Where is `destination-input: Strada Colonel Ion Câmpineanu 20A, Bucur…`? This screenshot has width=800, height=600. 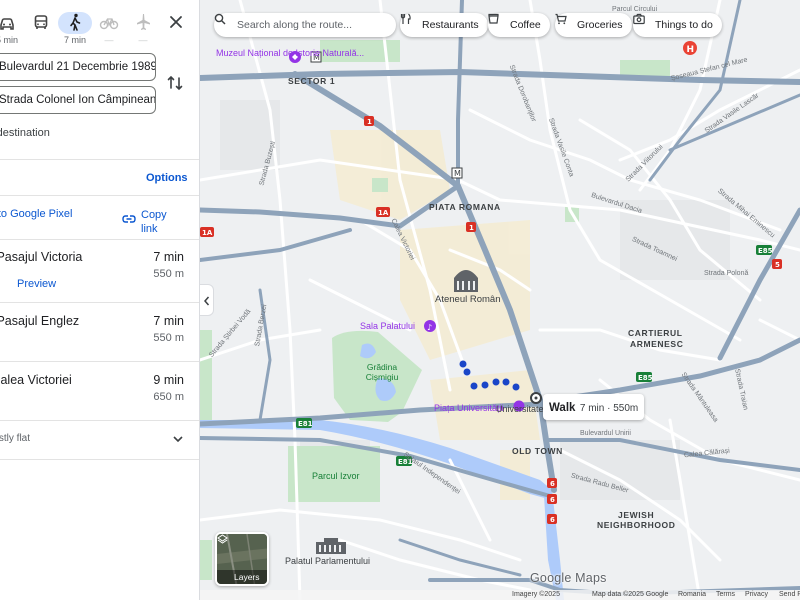 destination-input: Strada Colonel Ion Câmpineanu 20A, Bucur… is located at coordinates (78, 100).